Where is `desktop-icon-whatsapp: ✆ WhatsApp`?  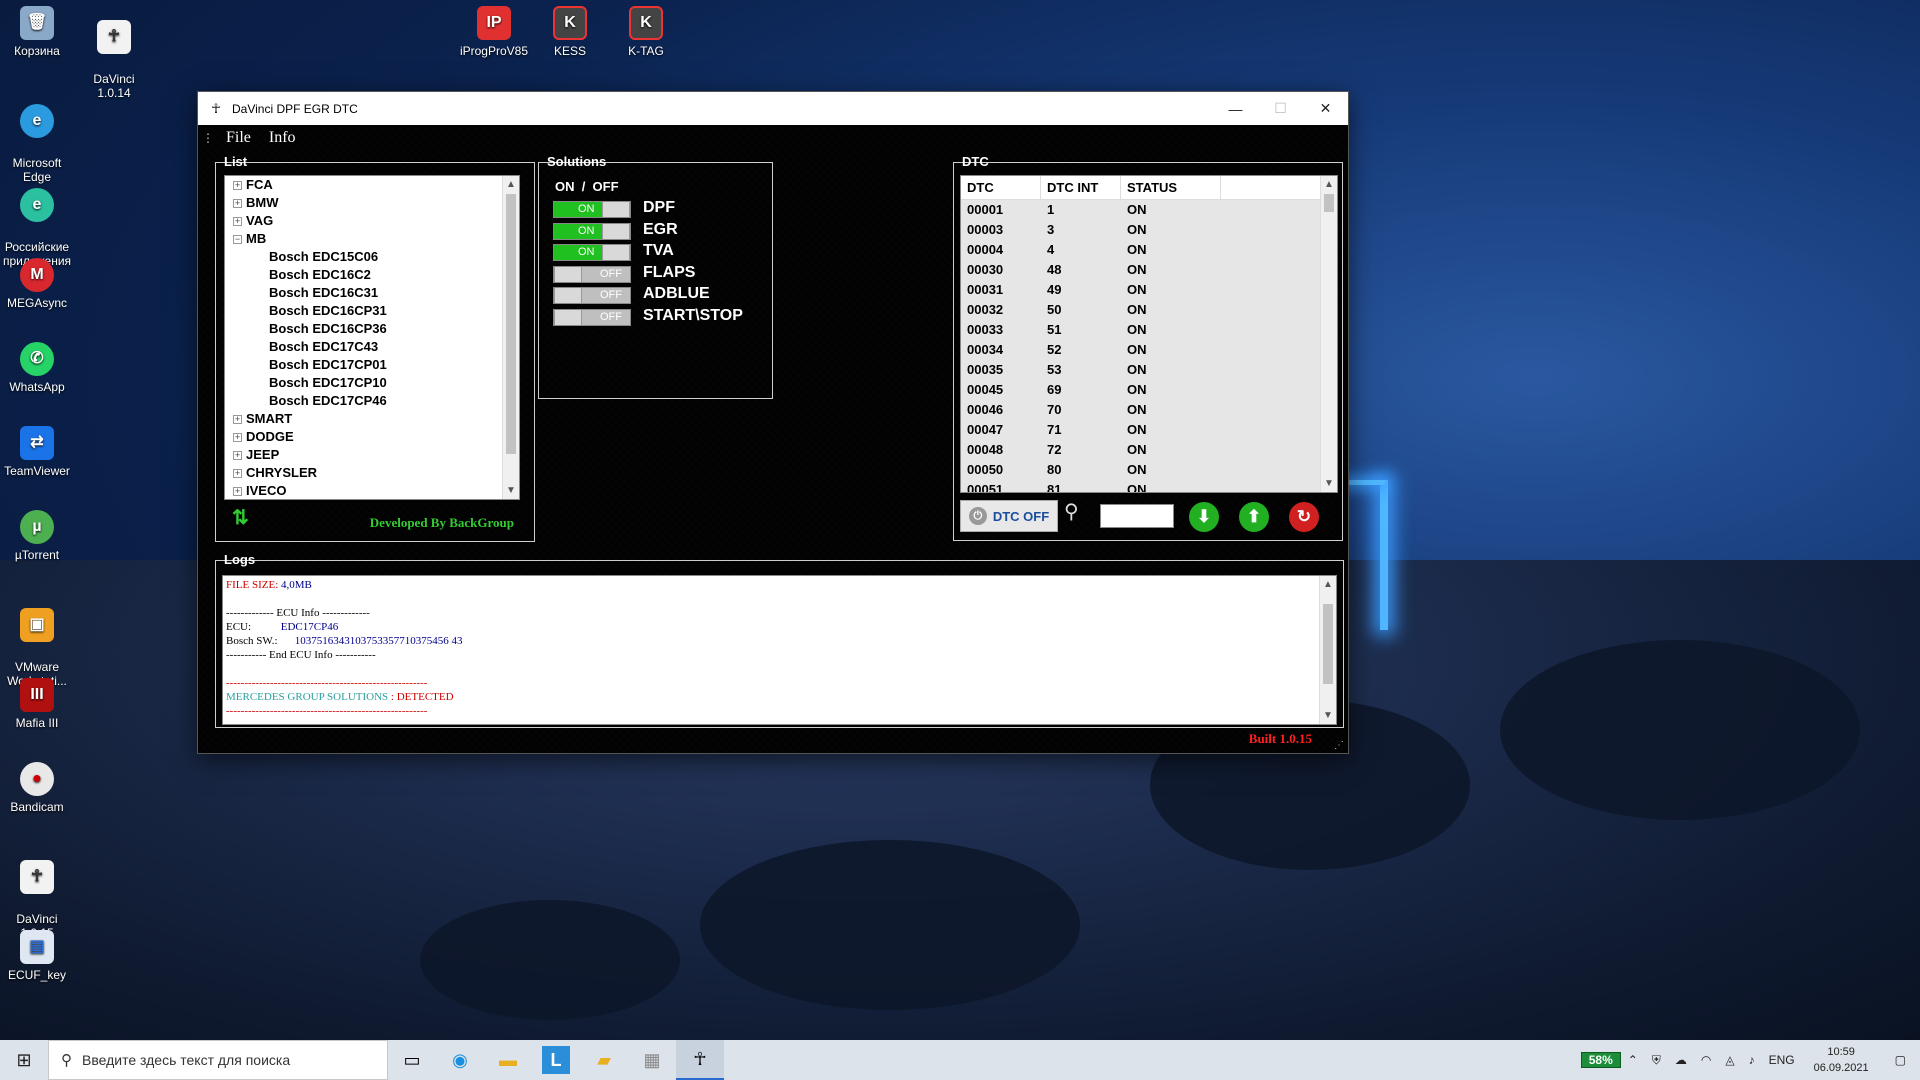
desktop-icon-whatsapp: ✆ WhatsApp is located at coordinates (39, 368).